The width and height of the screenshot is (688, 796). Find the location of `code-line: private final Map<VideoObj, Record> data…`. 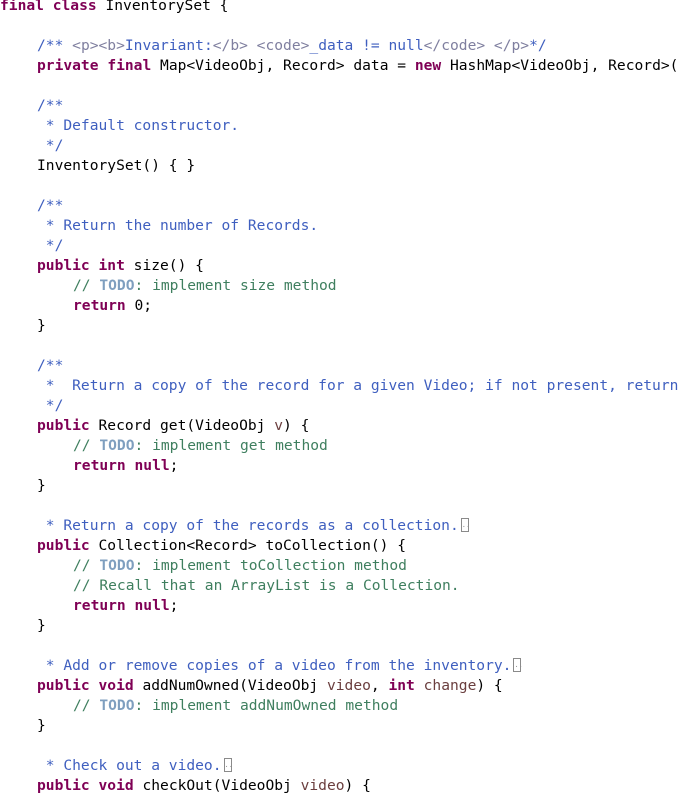

code-line: private final Map<VideoObj, Record> data… is located at coordinates (344, 66).